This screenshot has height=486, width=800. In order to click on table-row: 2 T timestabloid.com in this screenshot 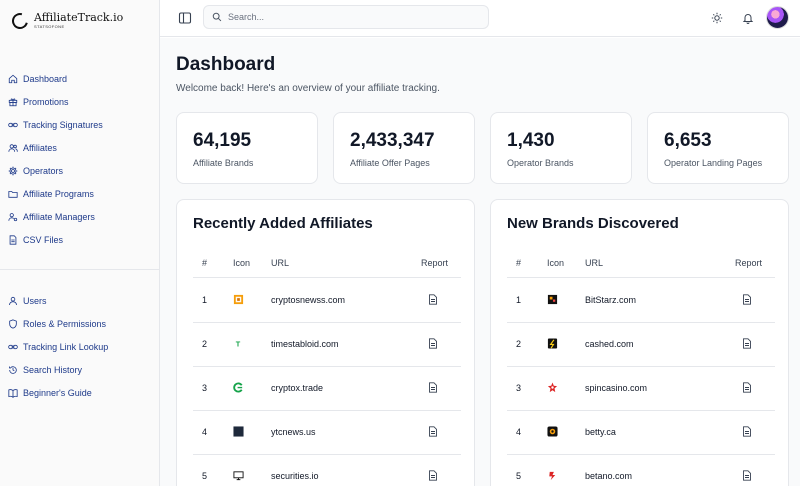, I will do `click(327, 345)`.